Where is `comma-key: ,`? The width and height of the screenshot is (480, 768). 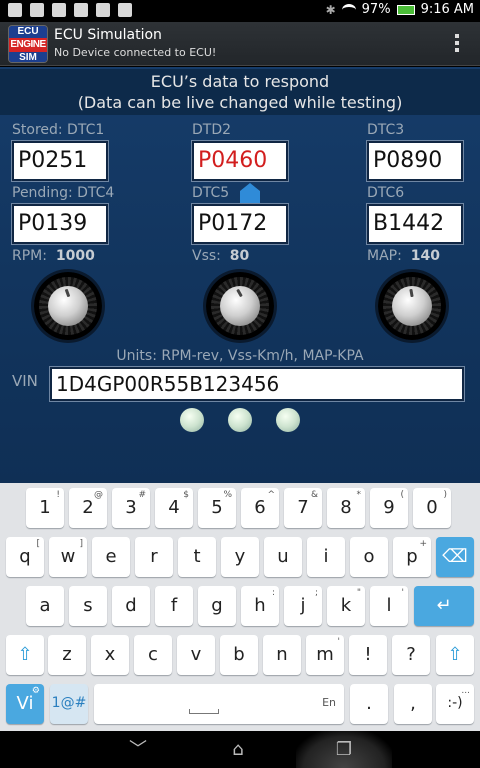 comma-key: , is located at coordinates (413, 704).